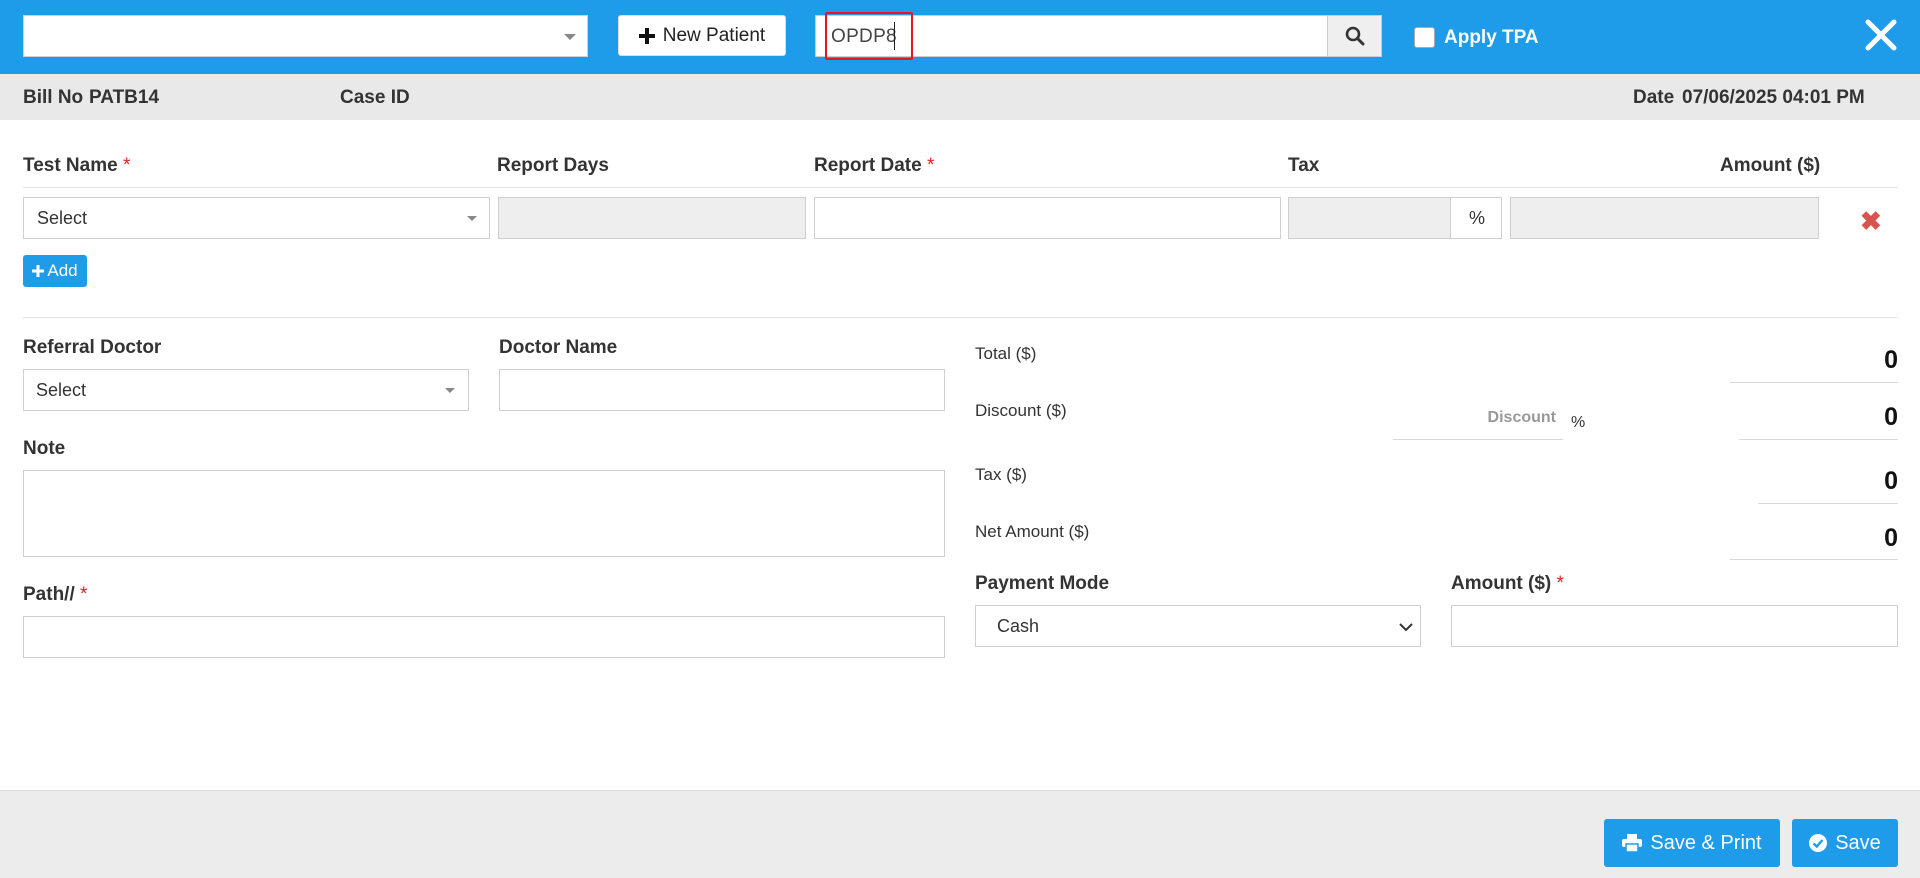 This screenshot has width=1920, height=878. I want to click on tax-summary-value: 0, so click(1891, 481).